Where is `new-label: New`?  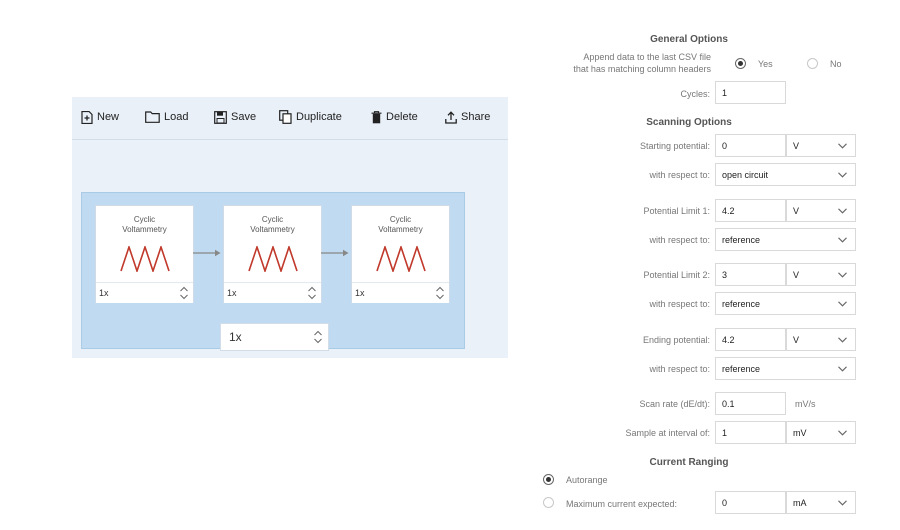
new-label: New is located at coordinates (108, 117).